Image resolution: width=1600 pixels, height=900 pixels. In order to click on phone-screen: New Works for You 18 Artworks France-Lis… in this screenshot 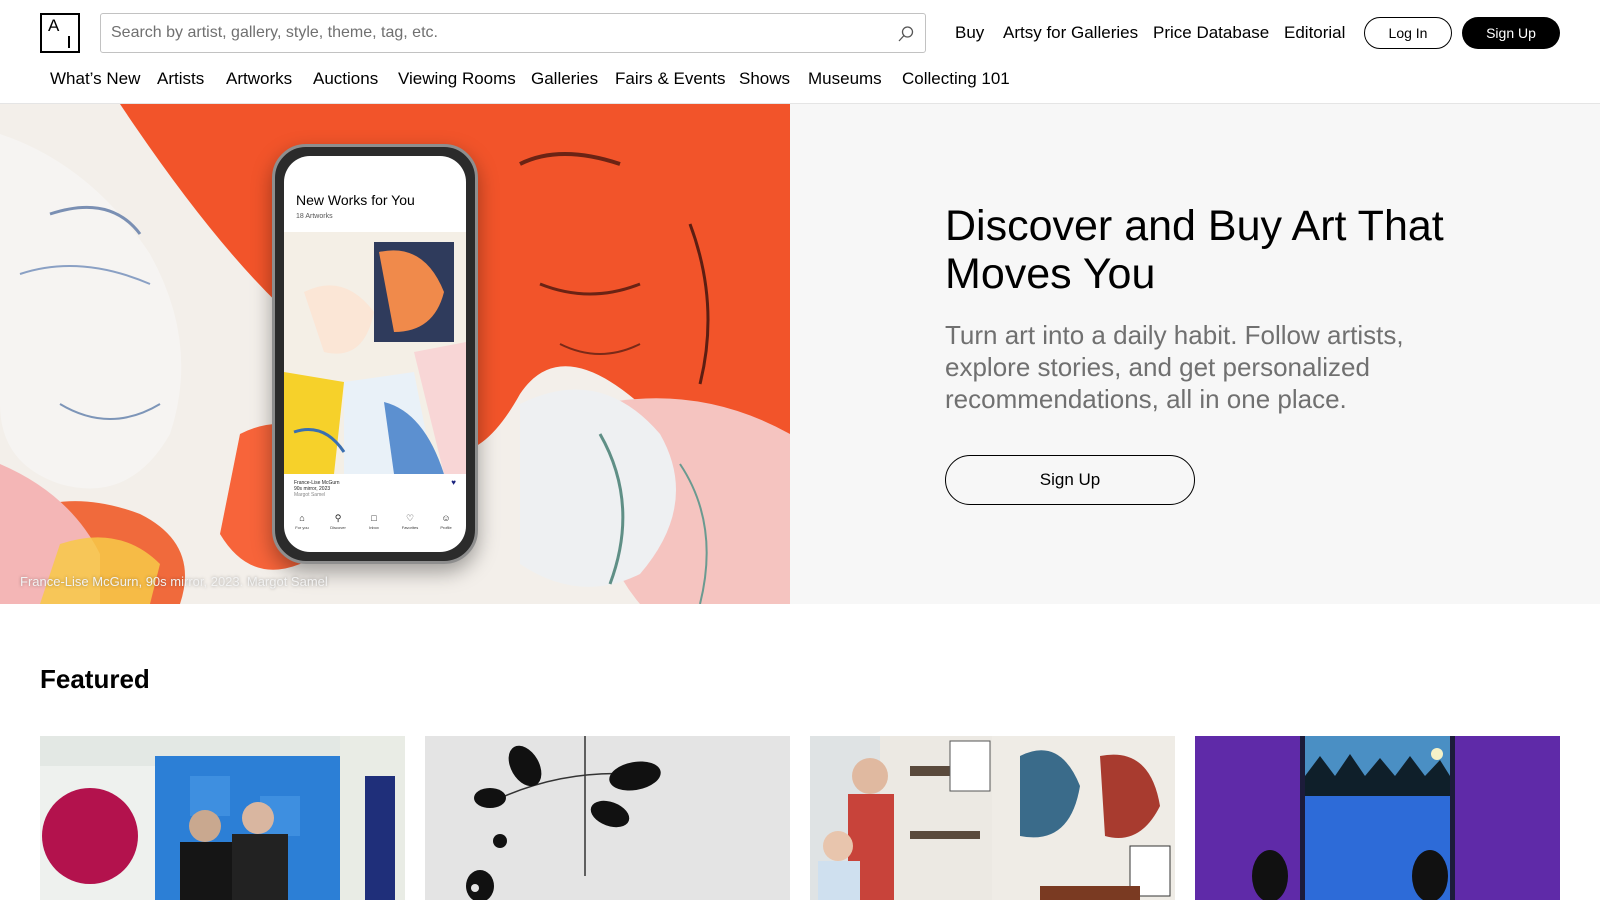, I will do `click(375, 354)`.